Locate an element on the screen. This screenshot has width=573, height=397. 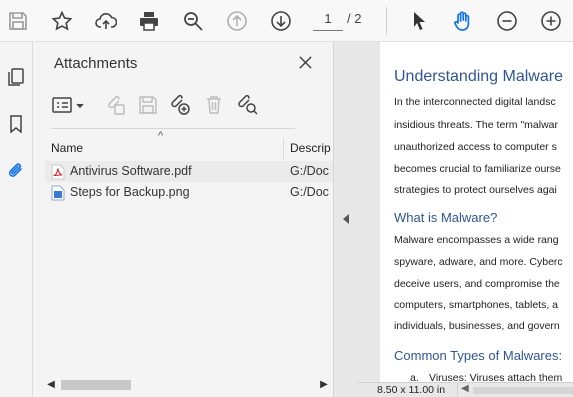
collapse-panel-arrow-icon is located at coordinates (346, 219).